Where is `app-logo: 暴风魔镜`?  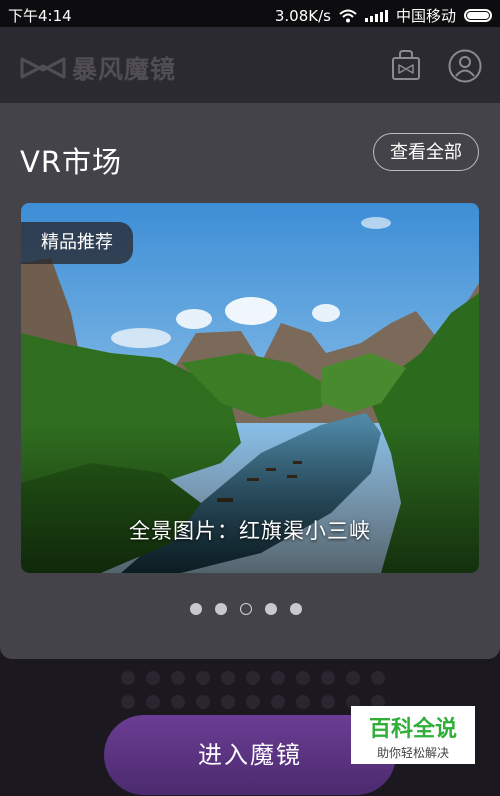 app-logo: 暴风魔镜 is located at coordinates (98, 68).